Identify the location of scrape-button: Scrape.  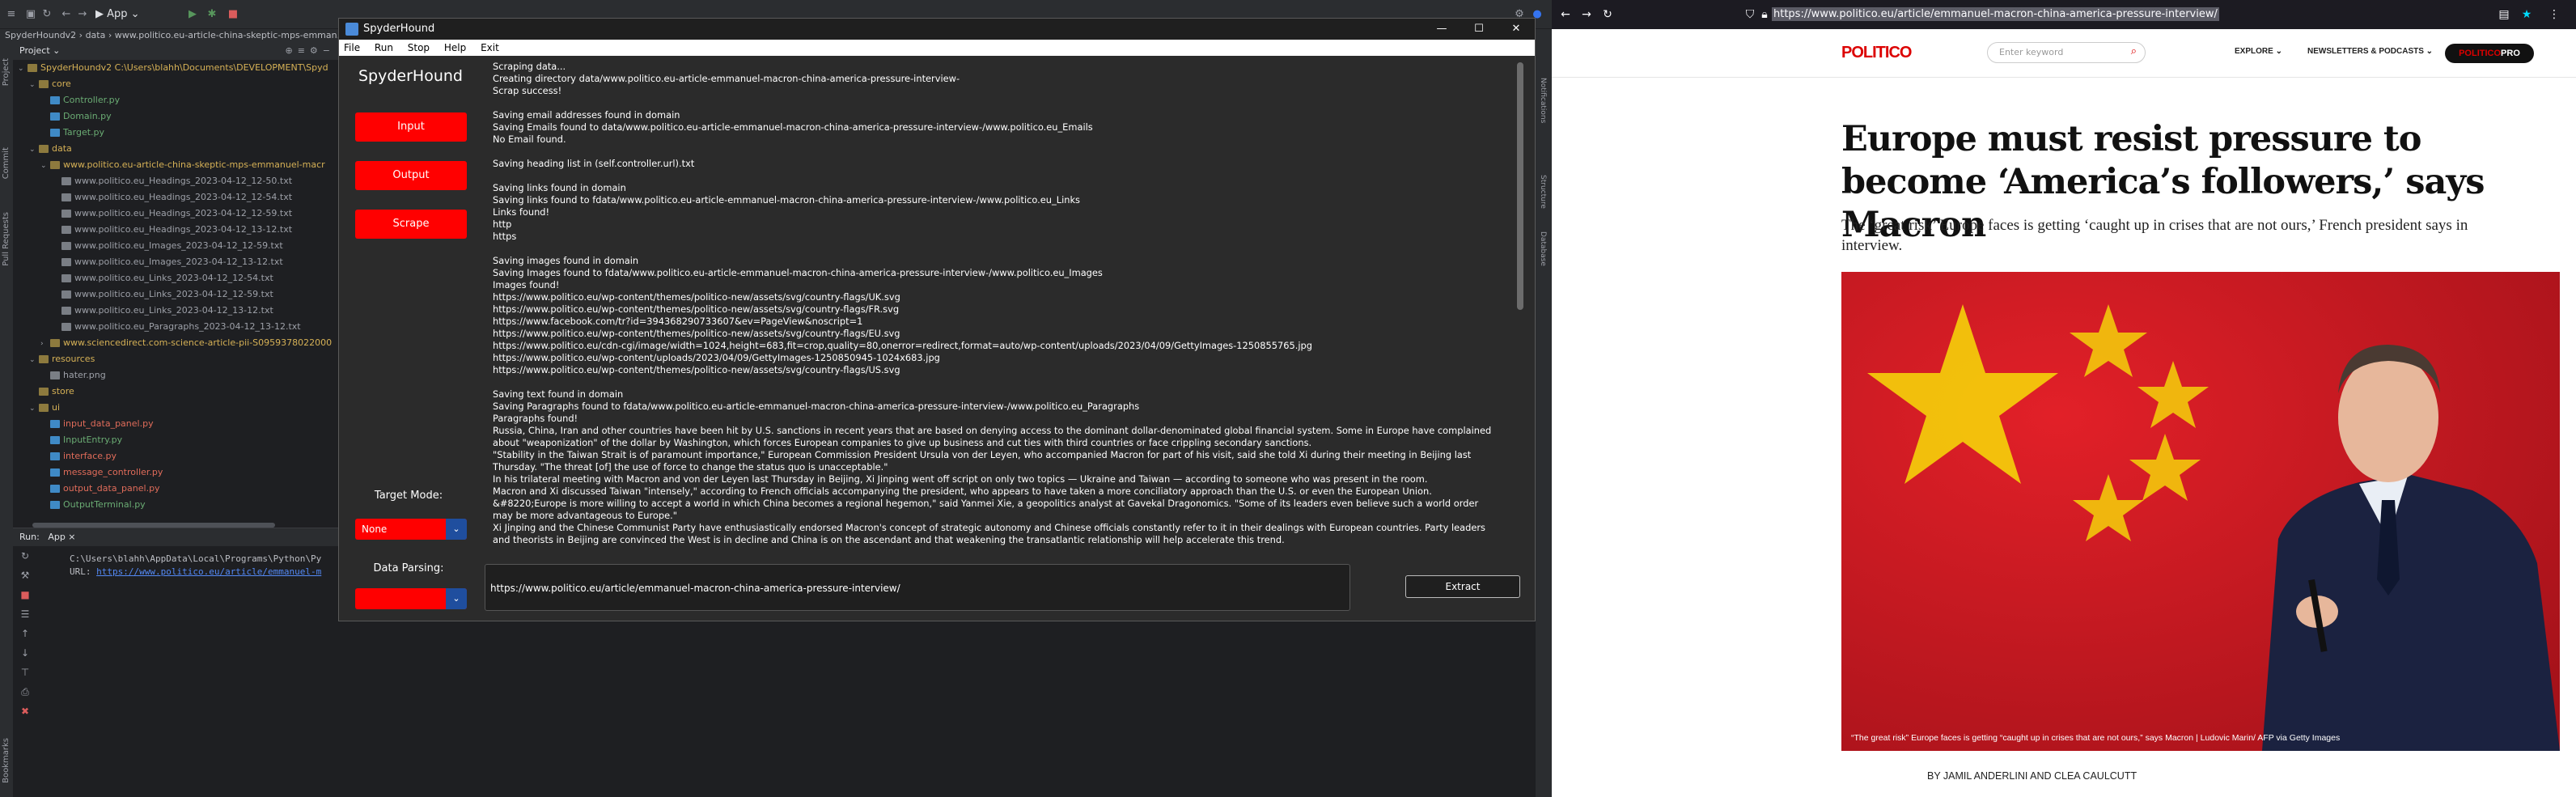
(411, 224).